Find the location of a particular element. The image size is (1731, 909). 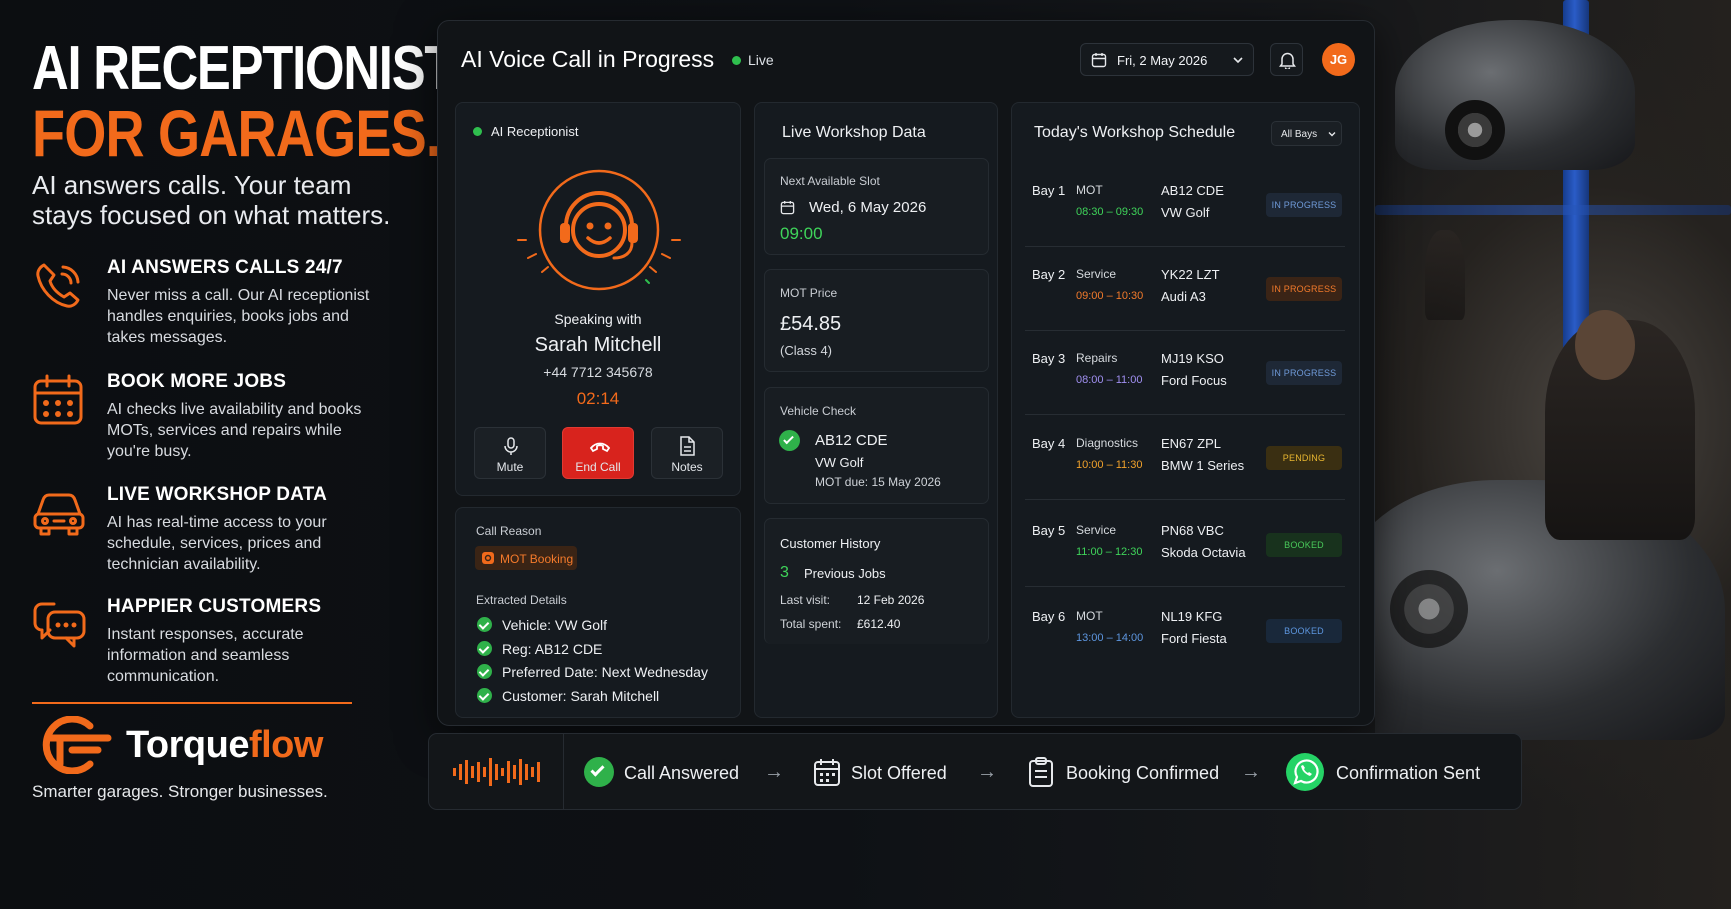

notes-icon is located at coordinates (687, 446).